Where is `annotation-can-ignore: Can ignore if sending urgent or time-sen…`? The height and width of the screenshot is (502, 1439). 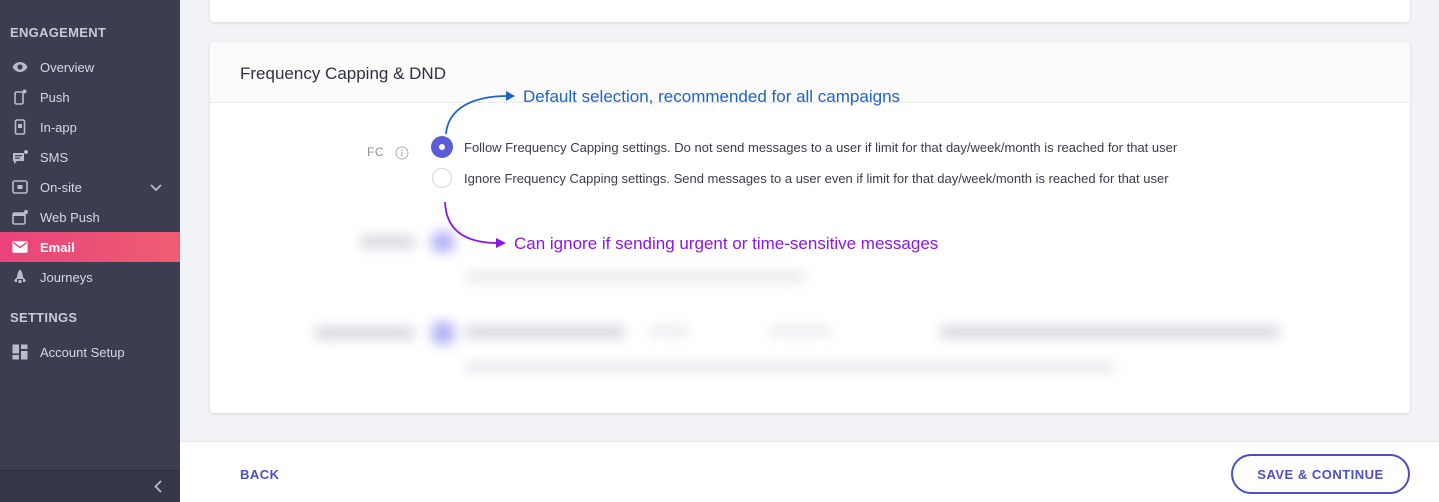
annotation-can-ignore: Can ignore if sending urgent or time-sen… is located at coordinates (726, 243).